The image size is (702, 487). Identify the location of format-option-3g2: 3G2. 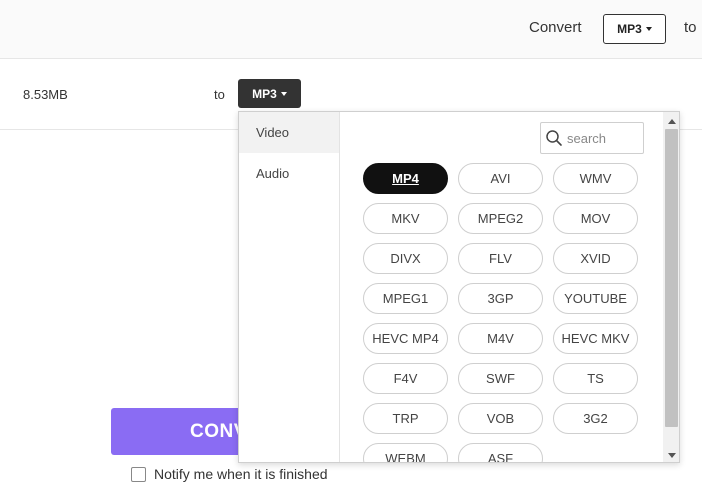
(595, 418).